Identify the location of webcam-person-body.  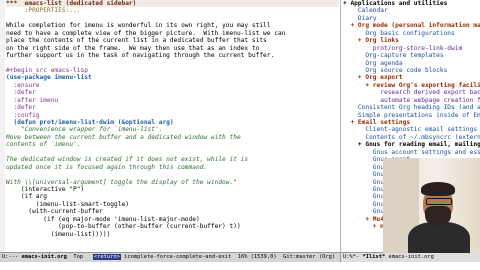
(439, 237).